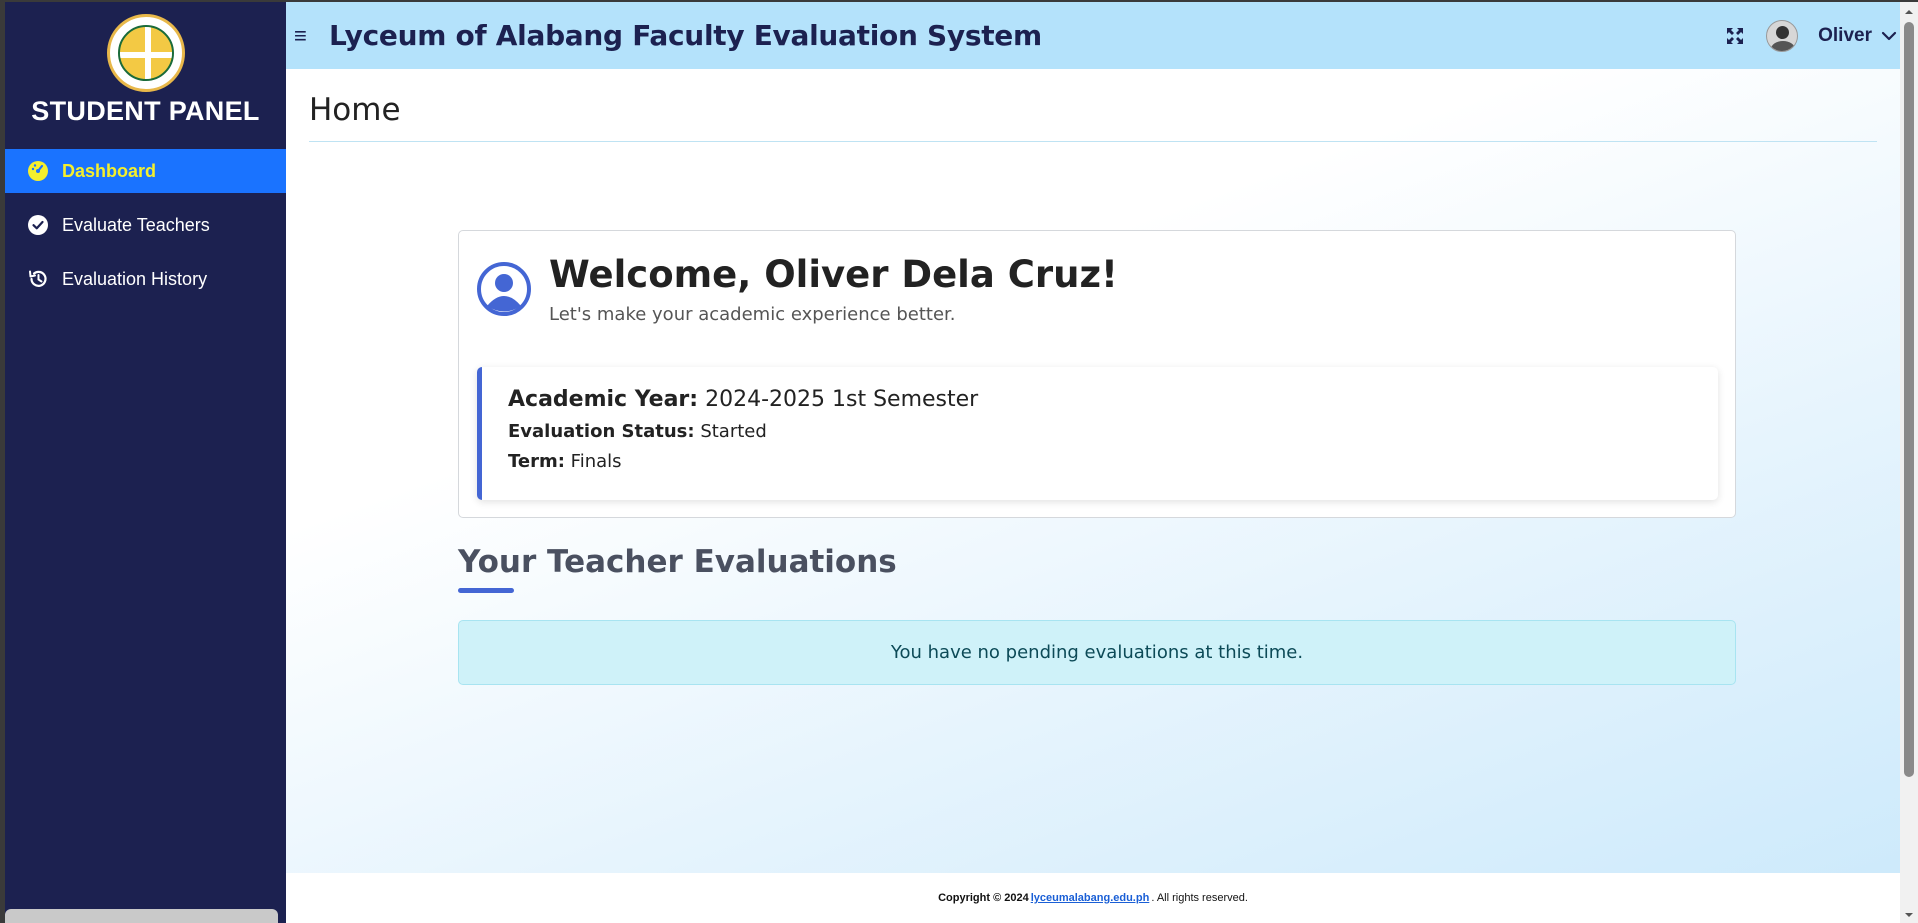  Describe the element at coordinates (833, 274) in the screenshot. I see `welcome-title: Welcome, Oliver Dela Cruz!` at that location.